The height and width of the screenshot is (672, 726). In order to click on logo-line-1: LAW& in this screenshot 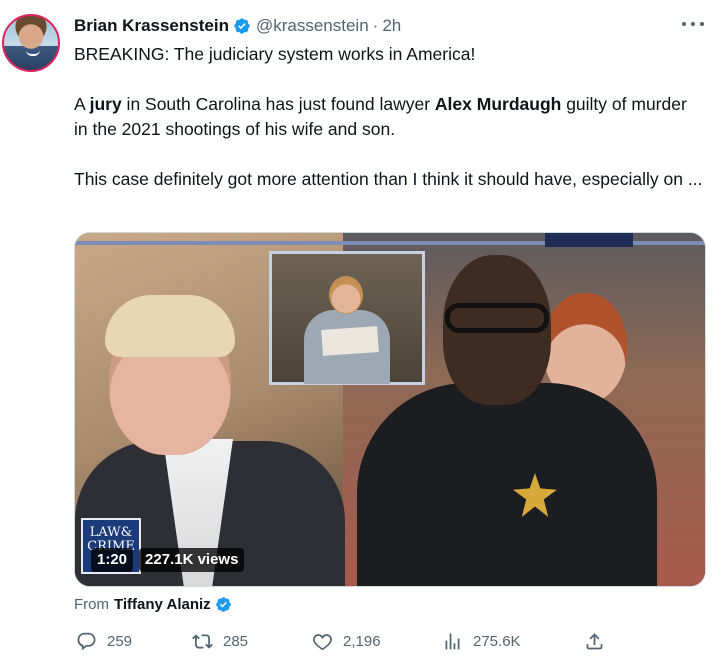, I will do `click(111, 532)`.